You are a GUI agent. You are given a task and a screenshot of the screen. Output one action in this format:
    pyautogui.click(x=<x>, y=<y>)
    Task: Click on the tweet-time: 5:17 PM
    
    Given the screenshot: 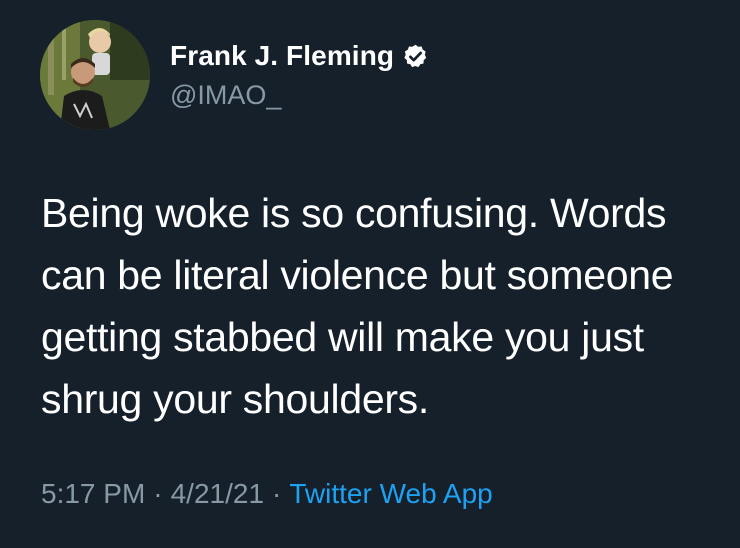 What is the action you would take?
    pyautogui.click(x=93, y=494)
    